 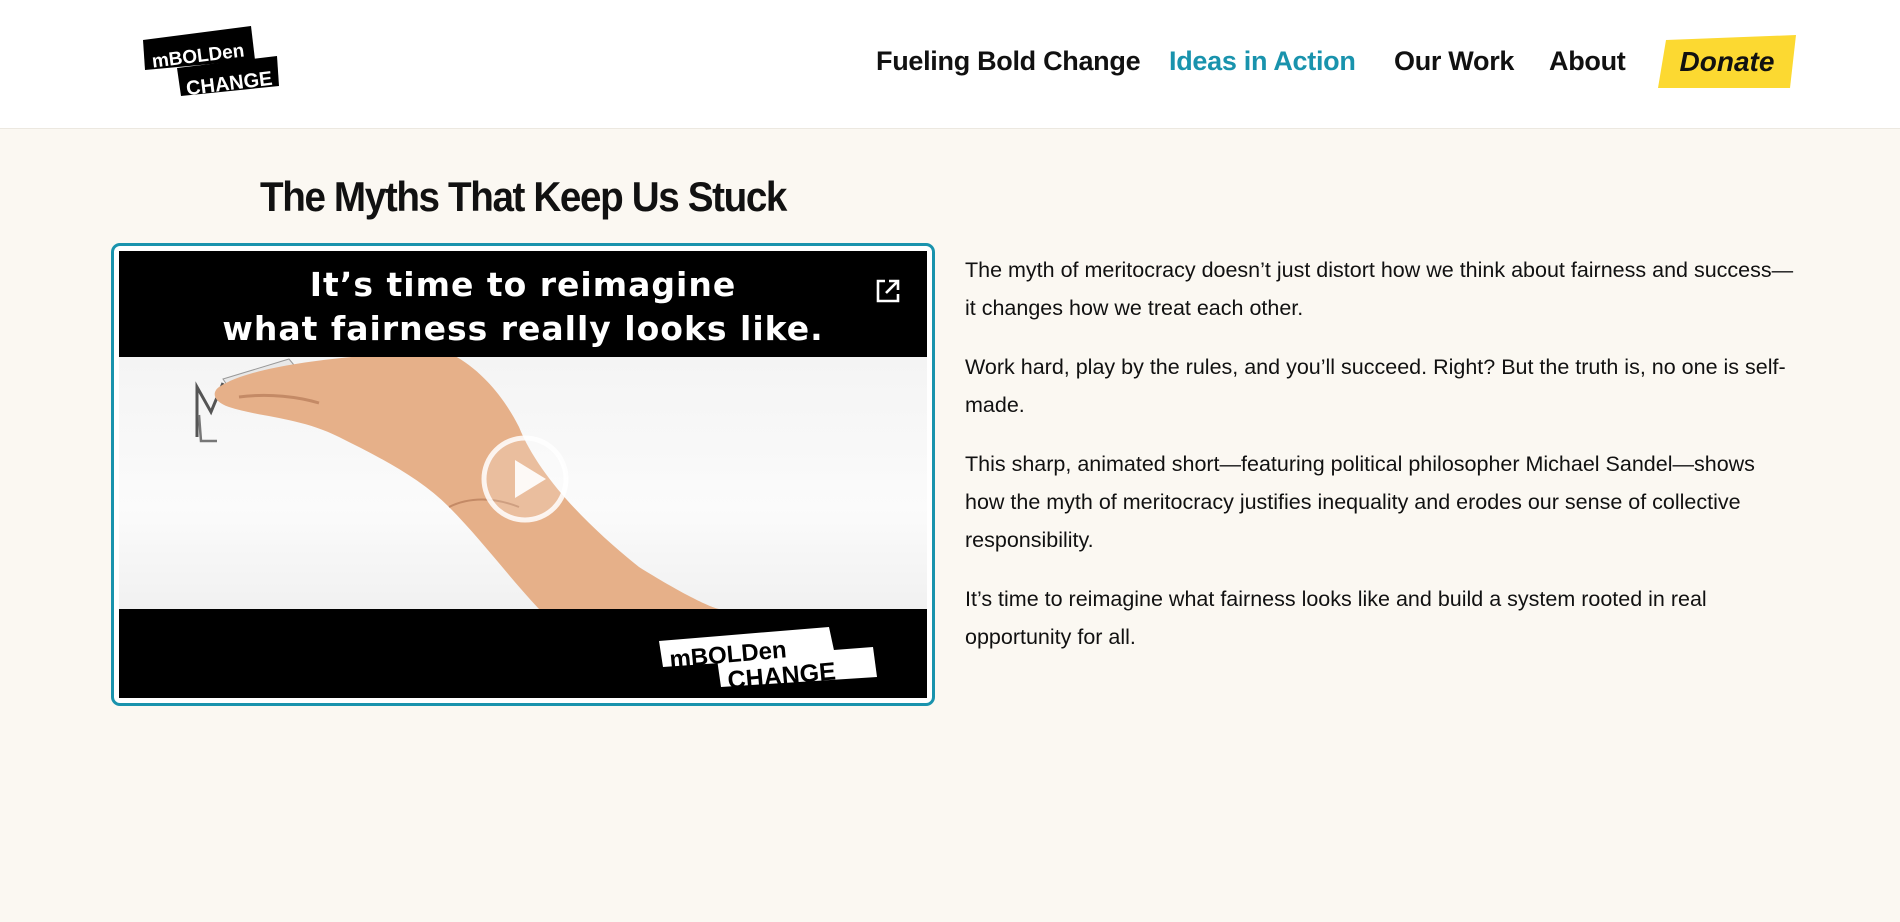 What do you see at coordinates (1262, 61) in the screenshot?
I see `nav-ideas-in-action: Ideas in Action` at bounding box center [1262, 61].